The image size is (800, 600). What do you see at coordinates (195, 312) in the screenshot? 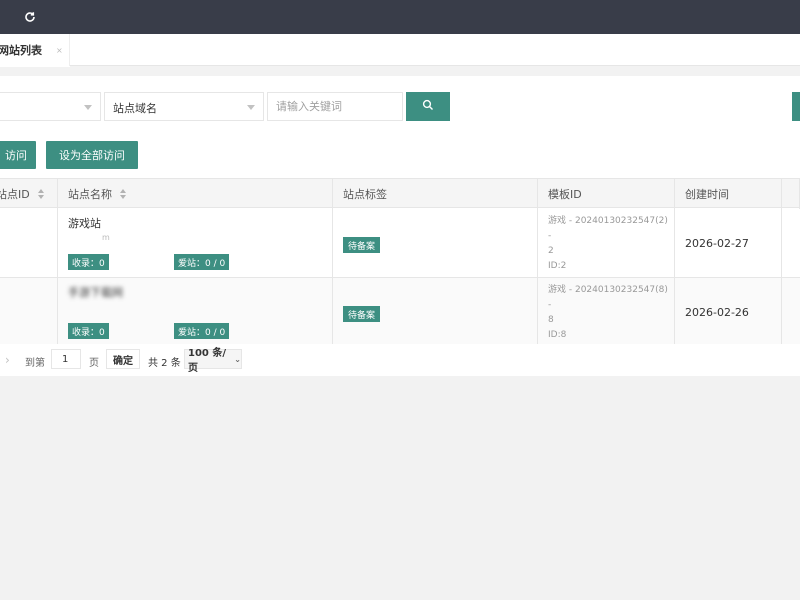
I see `cell-name: 手游下载网 收录：0 爱站：0 / 0` at bounding box center [195, 312].